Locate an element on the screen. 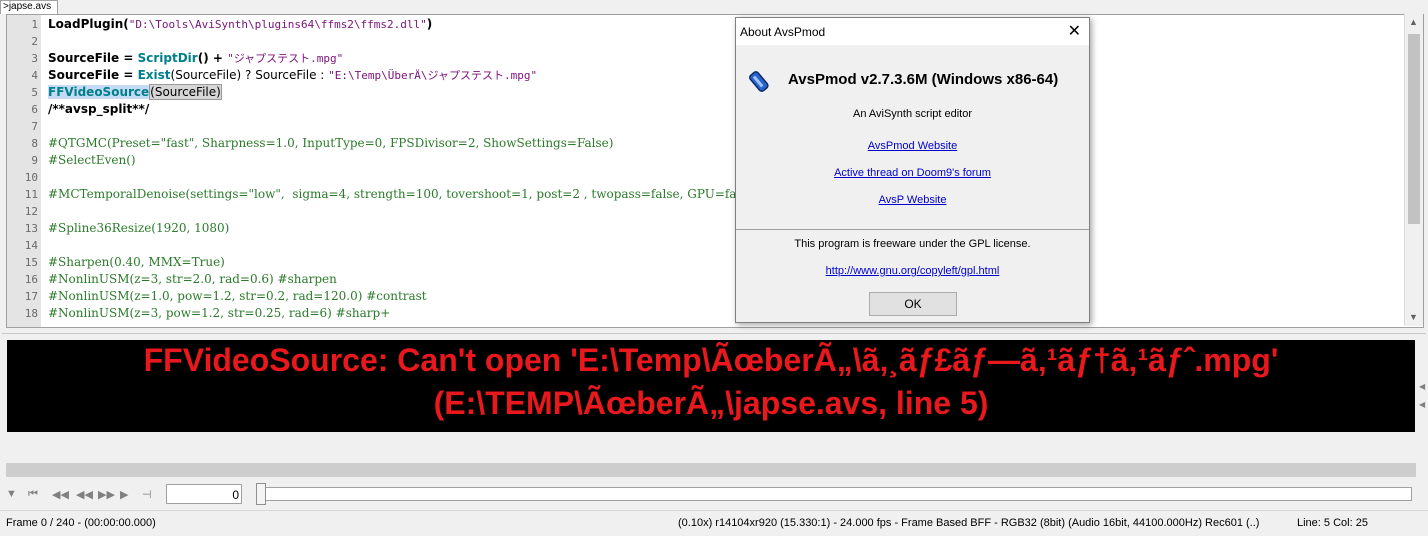 Image resolution: width=1428 pixels, height=536 pixels. play-icon: ▶ is located at coordinates (124, 494).